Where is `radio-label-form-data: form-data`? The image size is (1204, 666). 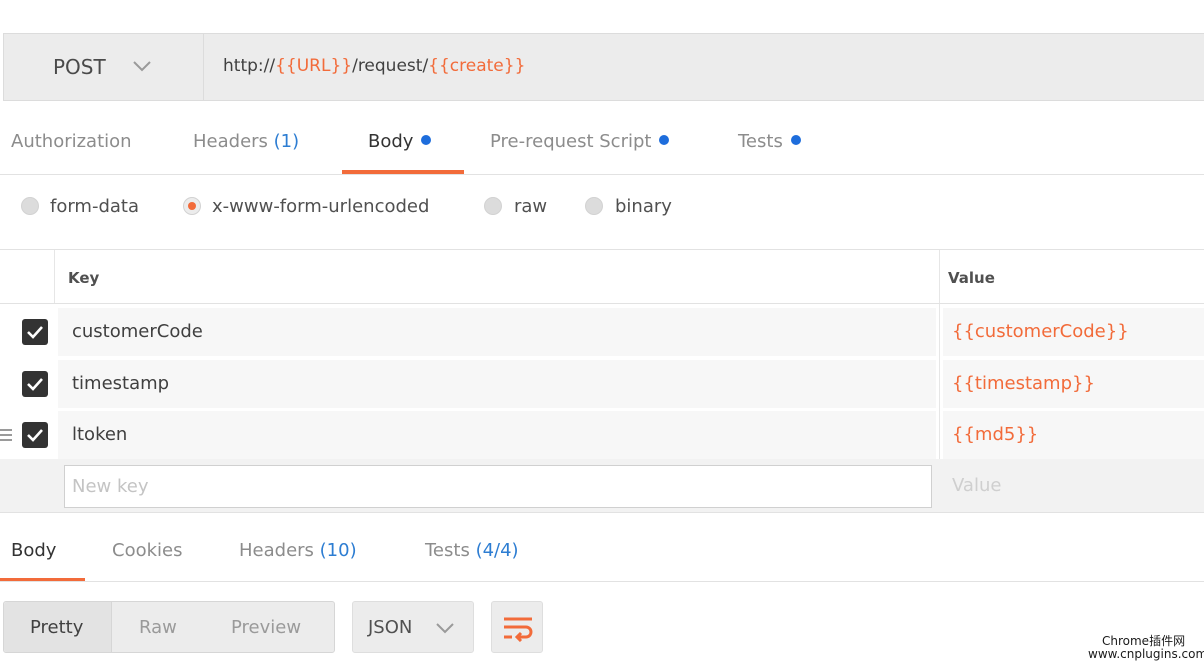 radio-label-form-data: form-data is located at coordinates (95, 206).